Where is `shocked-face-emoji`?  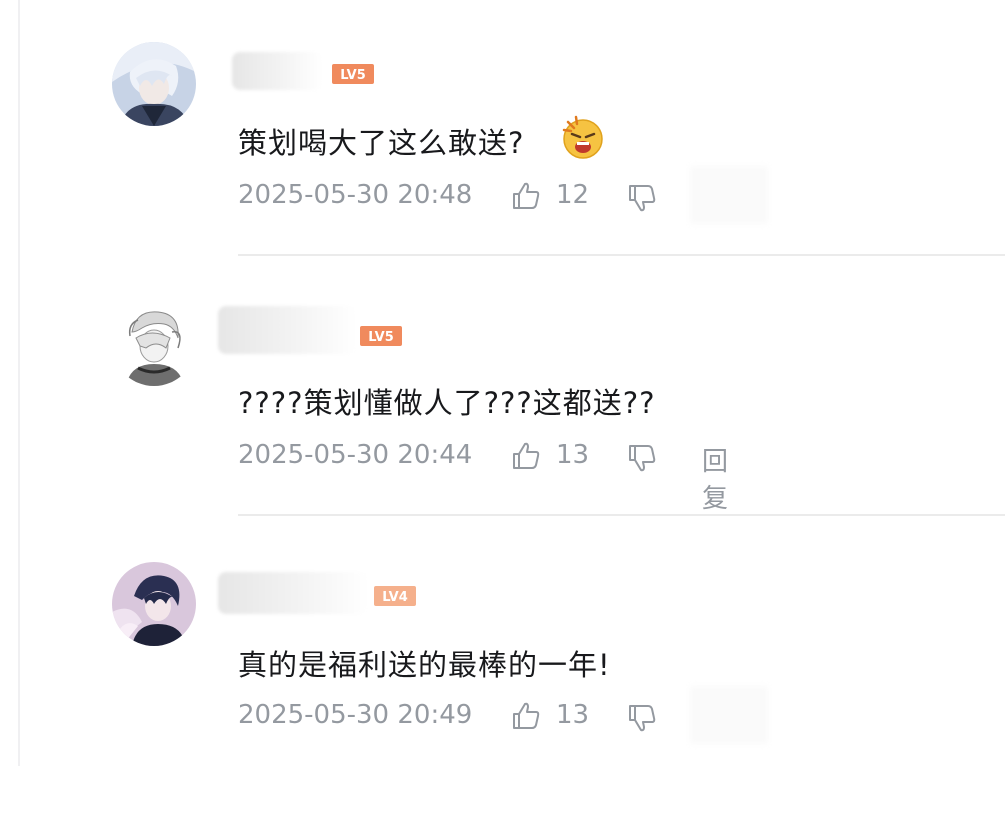
shocked-face-emoji is located at coordinates (582, 137).